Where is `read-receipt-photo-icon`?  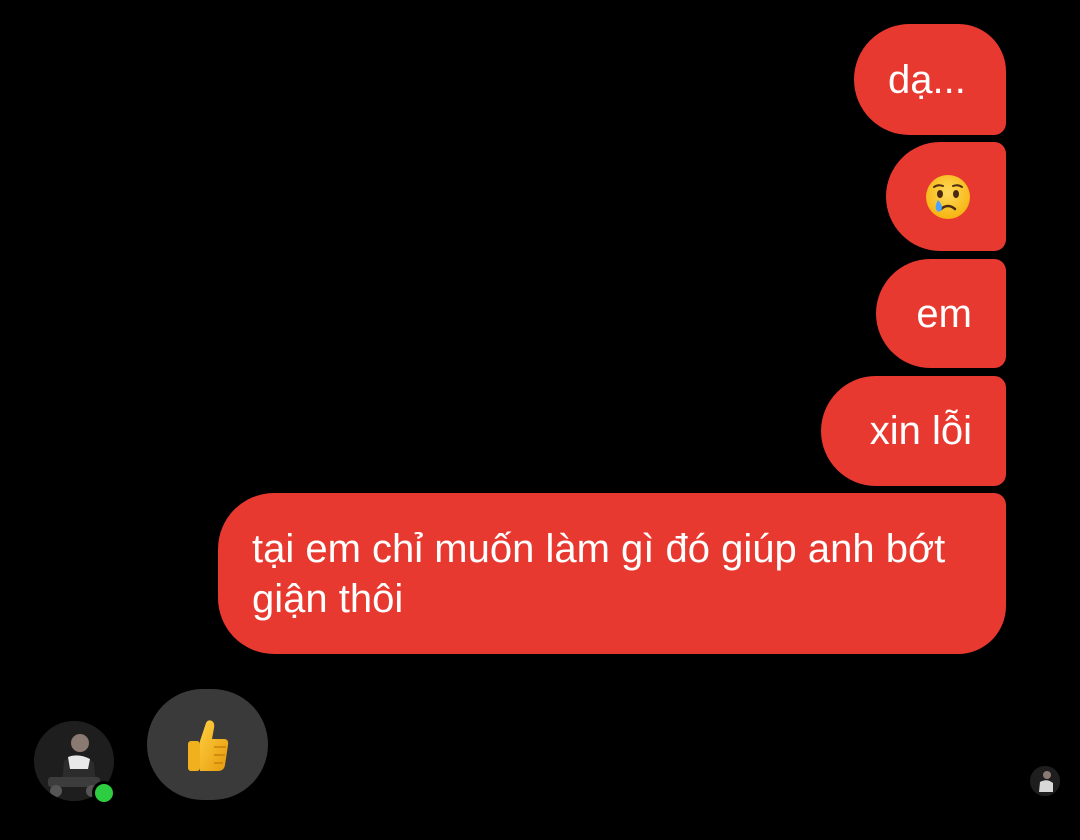
read-receipt-photo-icon is located at coordinates (1045, 781).